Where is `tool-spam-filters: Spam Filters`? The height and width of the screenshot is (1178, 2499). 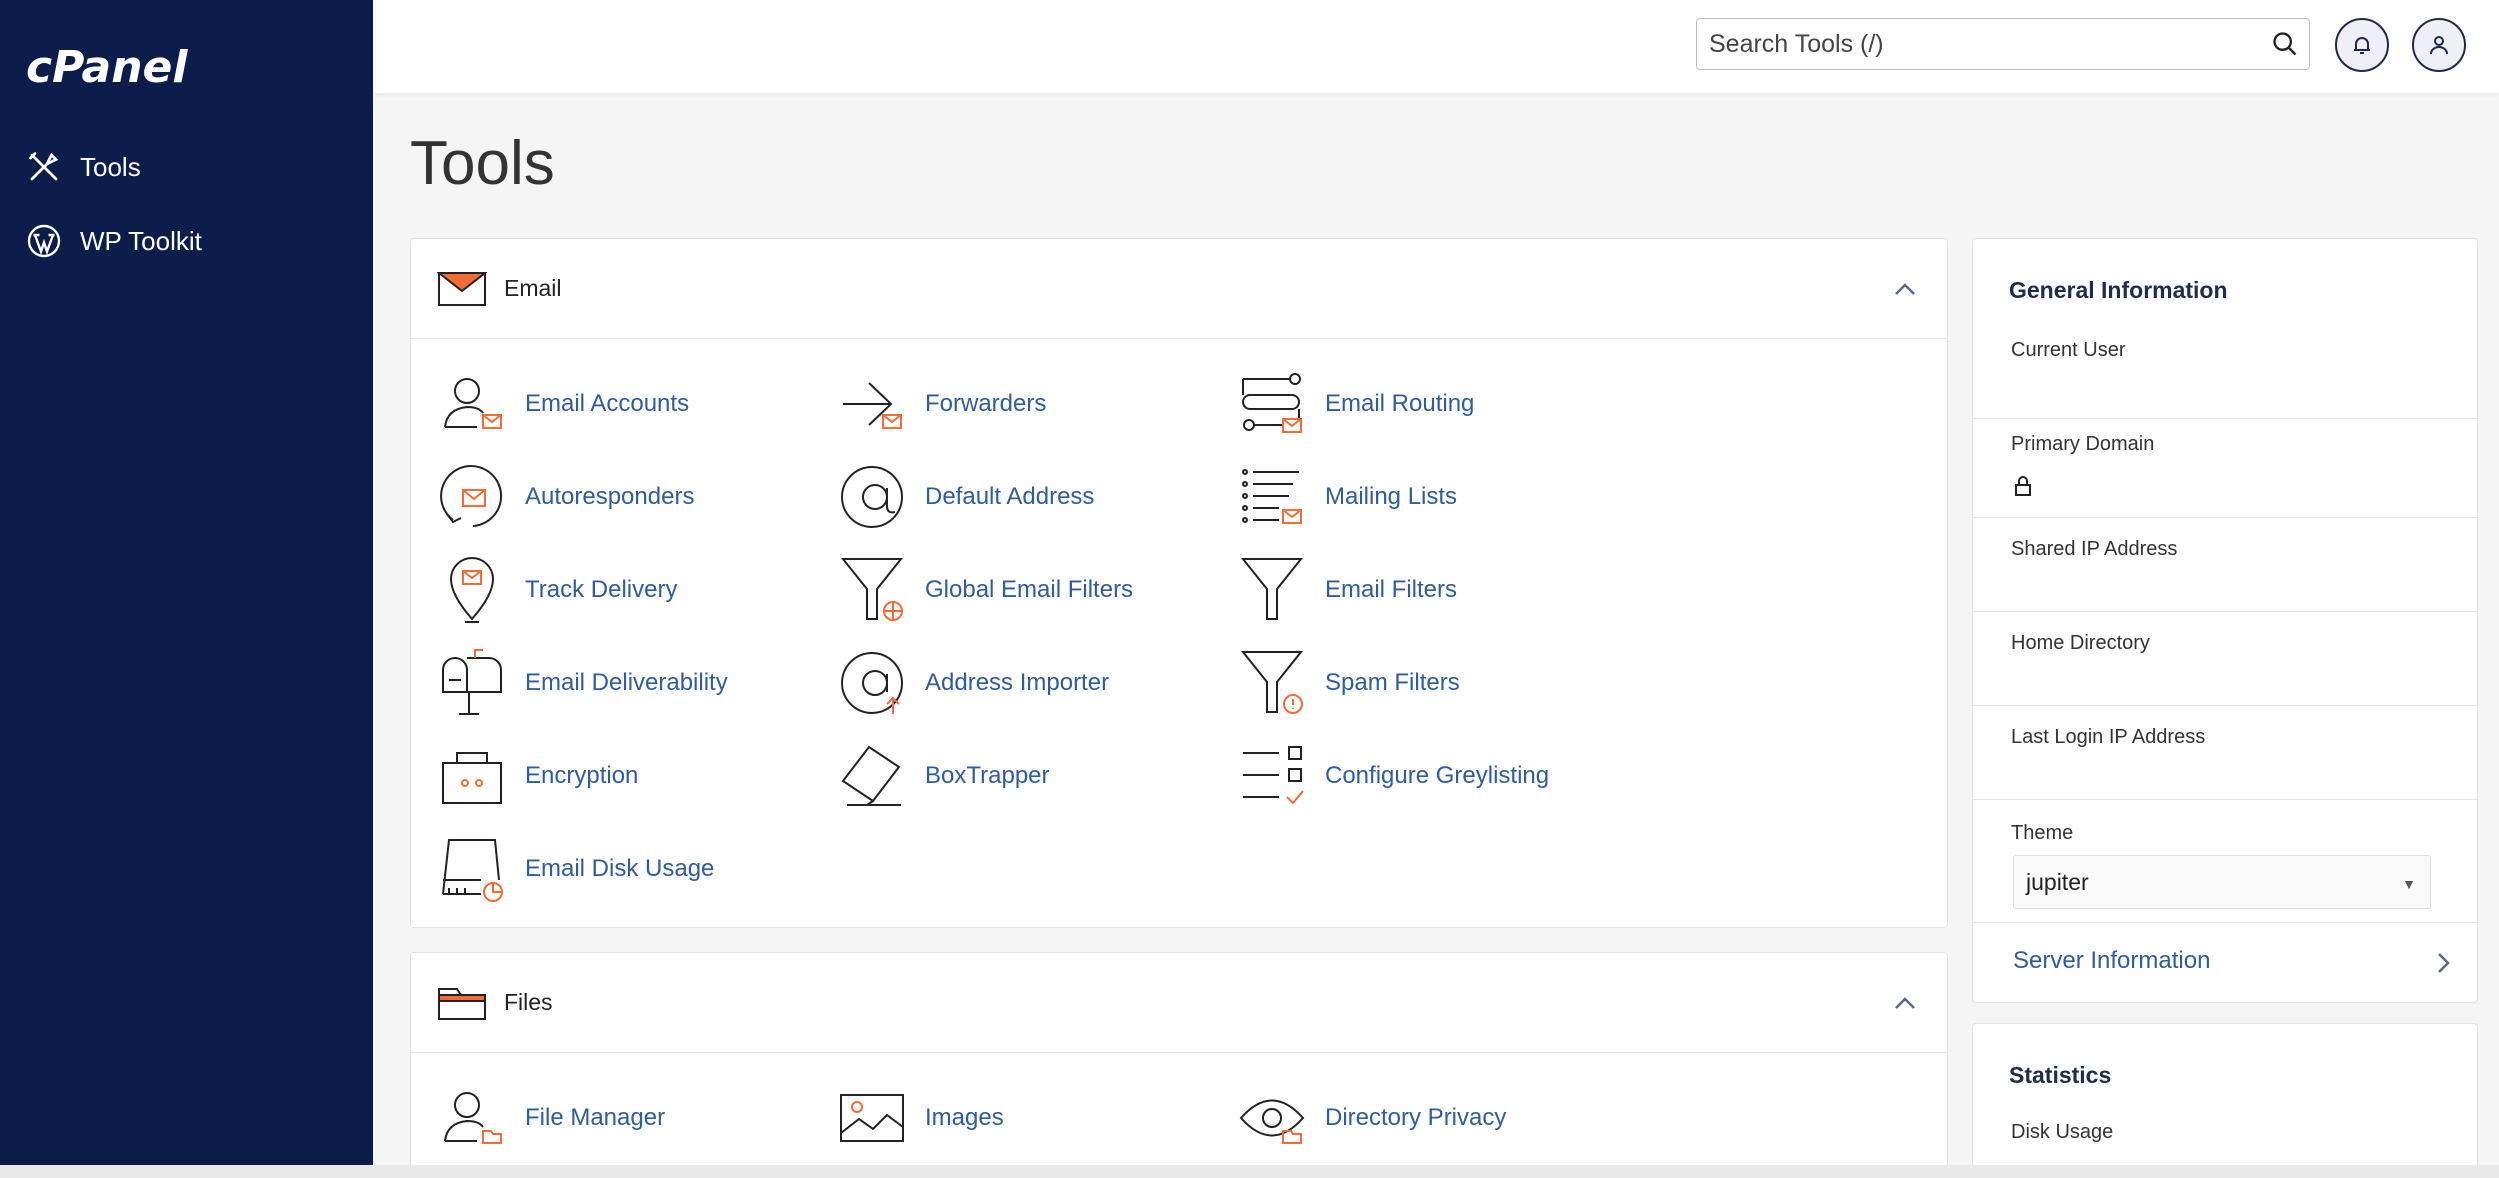
tool-spam-filters: Spam Filters is located at coordinates (1349, 683).